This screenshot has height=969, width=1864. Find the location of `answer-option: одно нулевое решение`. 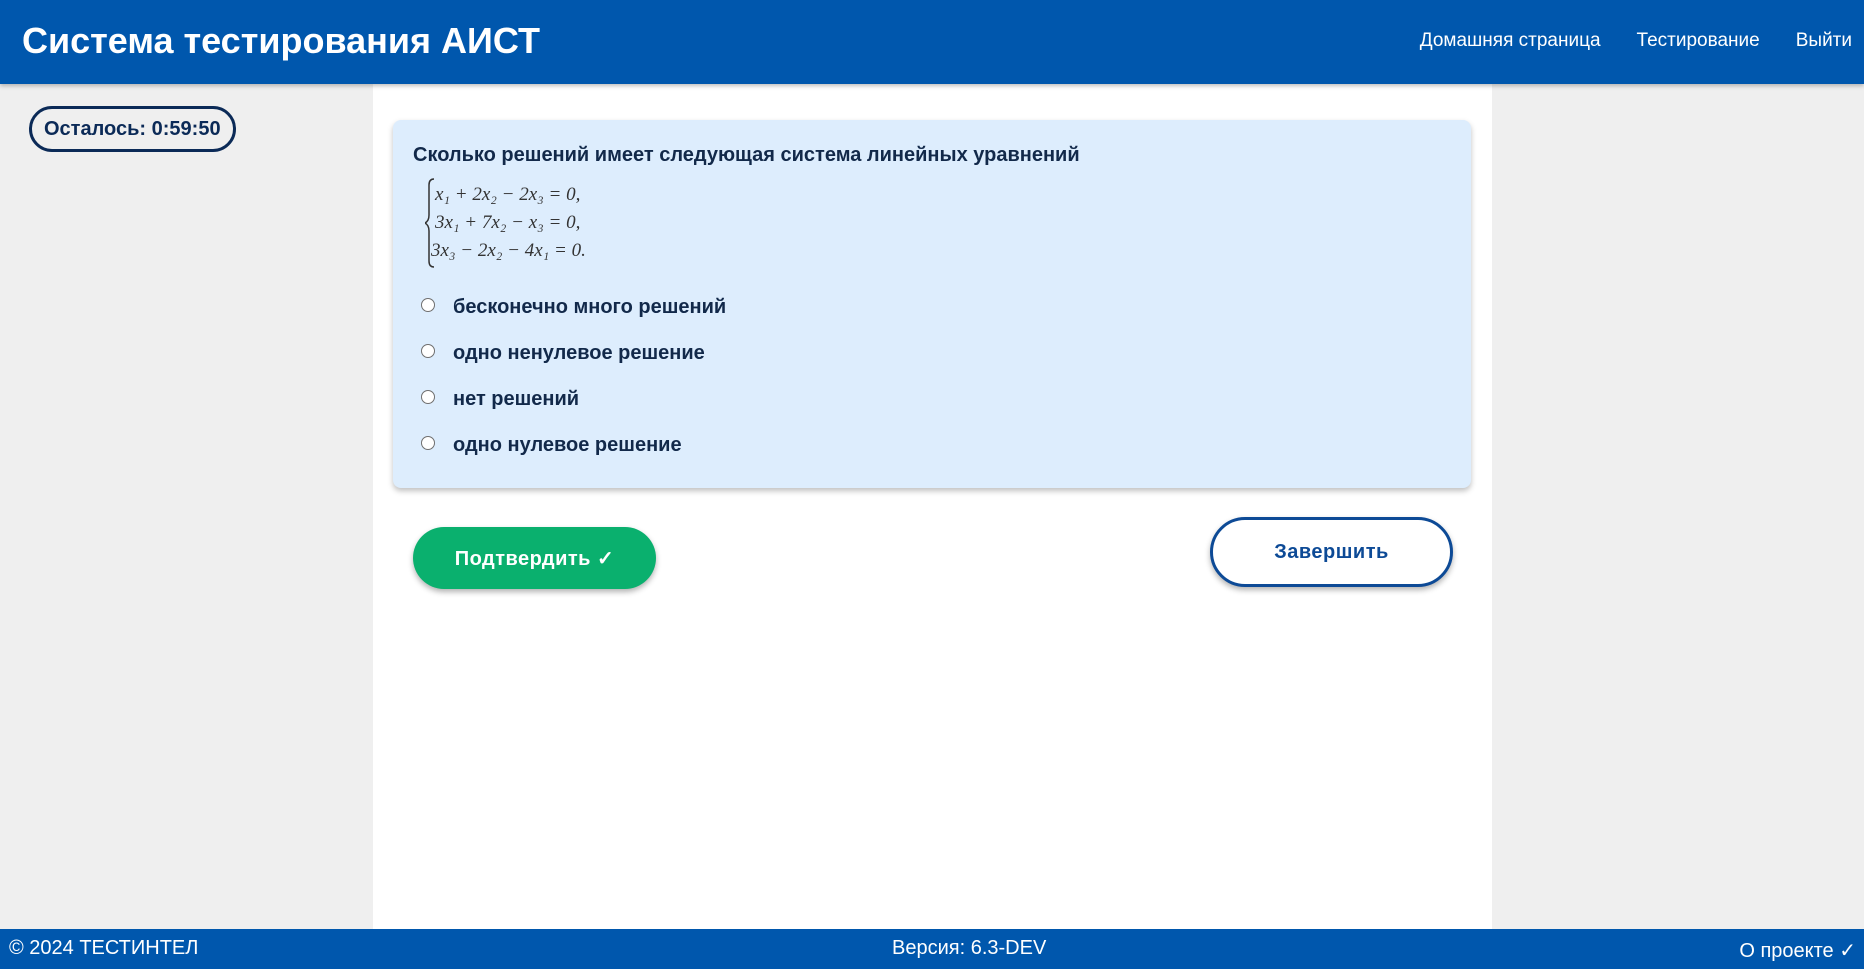

answer-option: одно нулевое решение is located at coordinates (573, 445).